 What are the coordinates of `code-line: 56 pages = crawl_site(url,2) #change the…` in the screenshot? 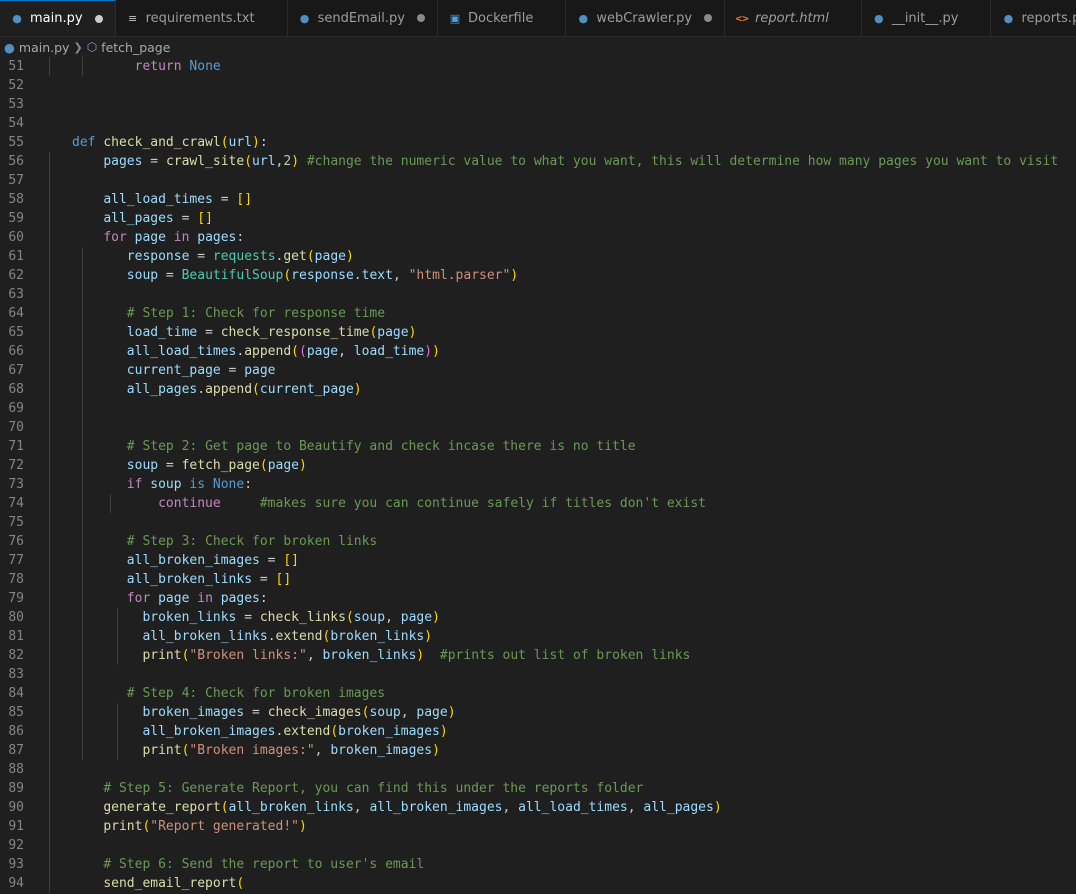 It's located at (538, 161).